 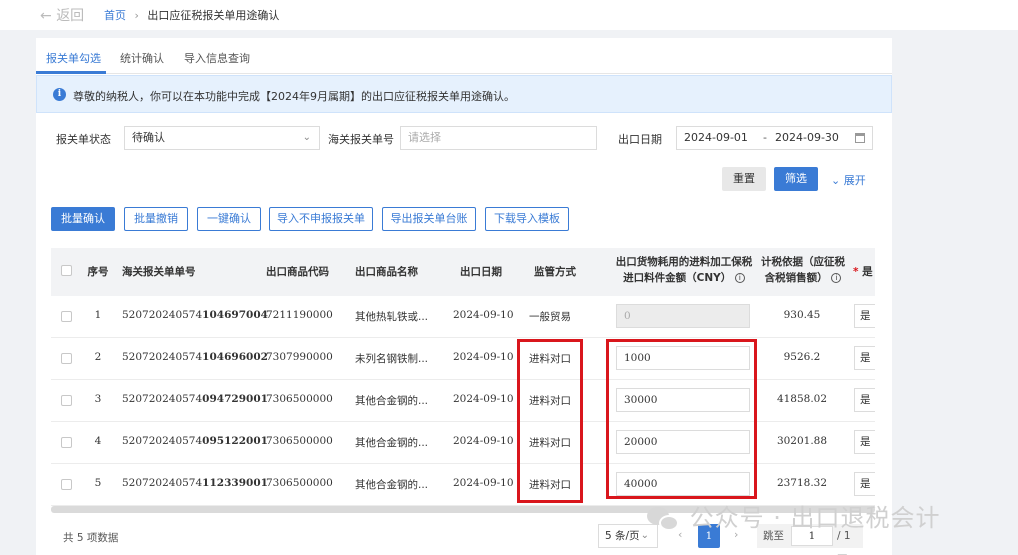 I want to click on back-label: 返回, so click(x=70, y=16).